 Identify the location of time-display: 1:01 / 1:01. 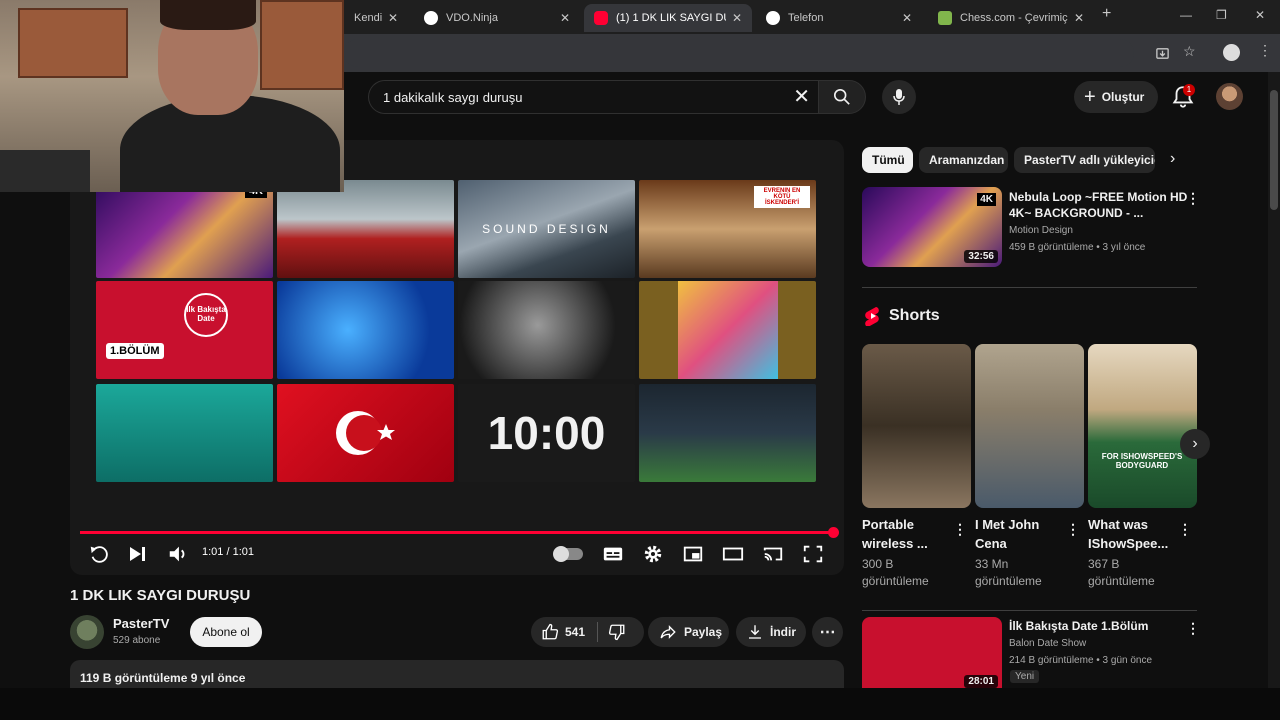
(228, 552).